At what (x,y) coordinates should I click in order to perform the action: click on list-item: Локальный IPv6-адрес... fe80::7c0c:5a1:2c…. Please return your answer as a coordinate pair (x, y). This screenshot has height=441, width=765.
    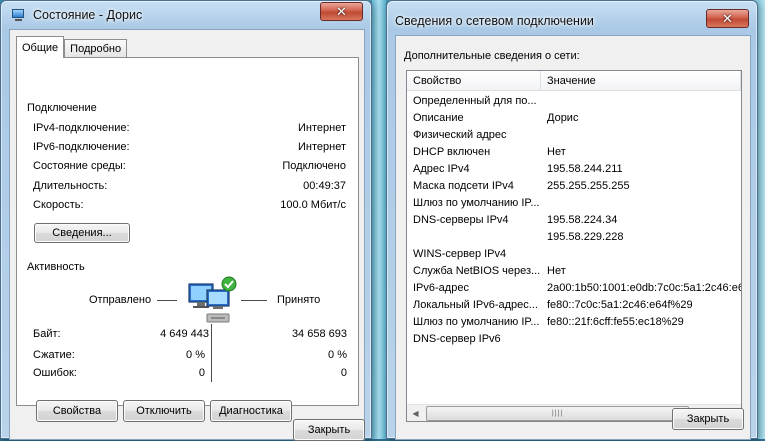
    Looking at the image, I should click on (577, 307).